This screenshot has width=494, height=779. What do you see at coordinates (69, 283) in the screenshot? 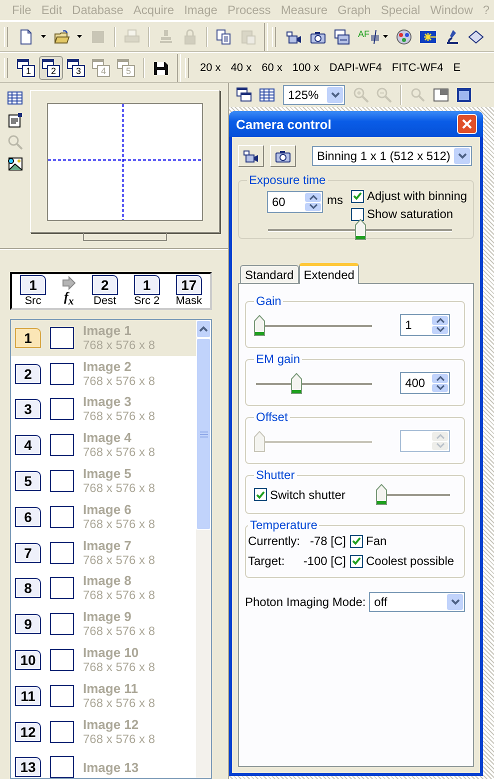
I see `arrow-icon` at bounding box center [69, 283].